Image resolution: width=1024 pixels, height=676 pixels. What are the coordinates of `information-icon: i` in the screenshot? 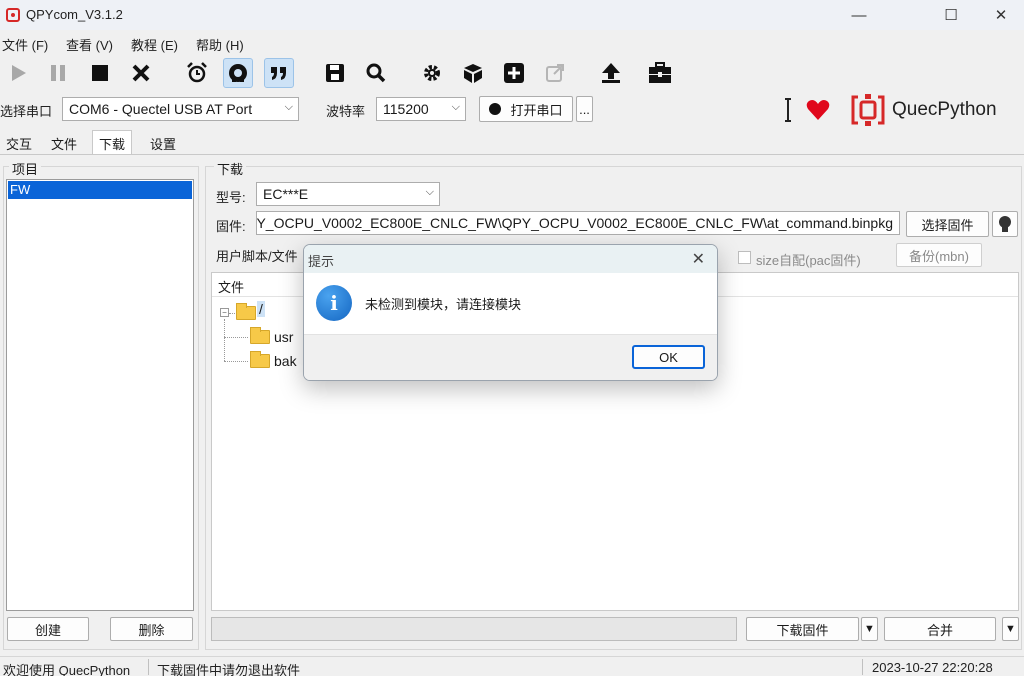 It's located at (334, 303).